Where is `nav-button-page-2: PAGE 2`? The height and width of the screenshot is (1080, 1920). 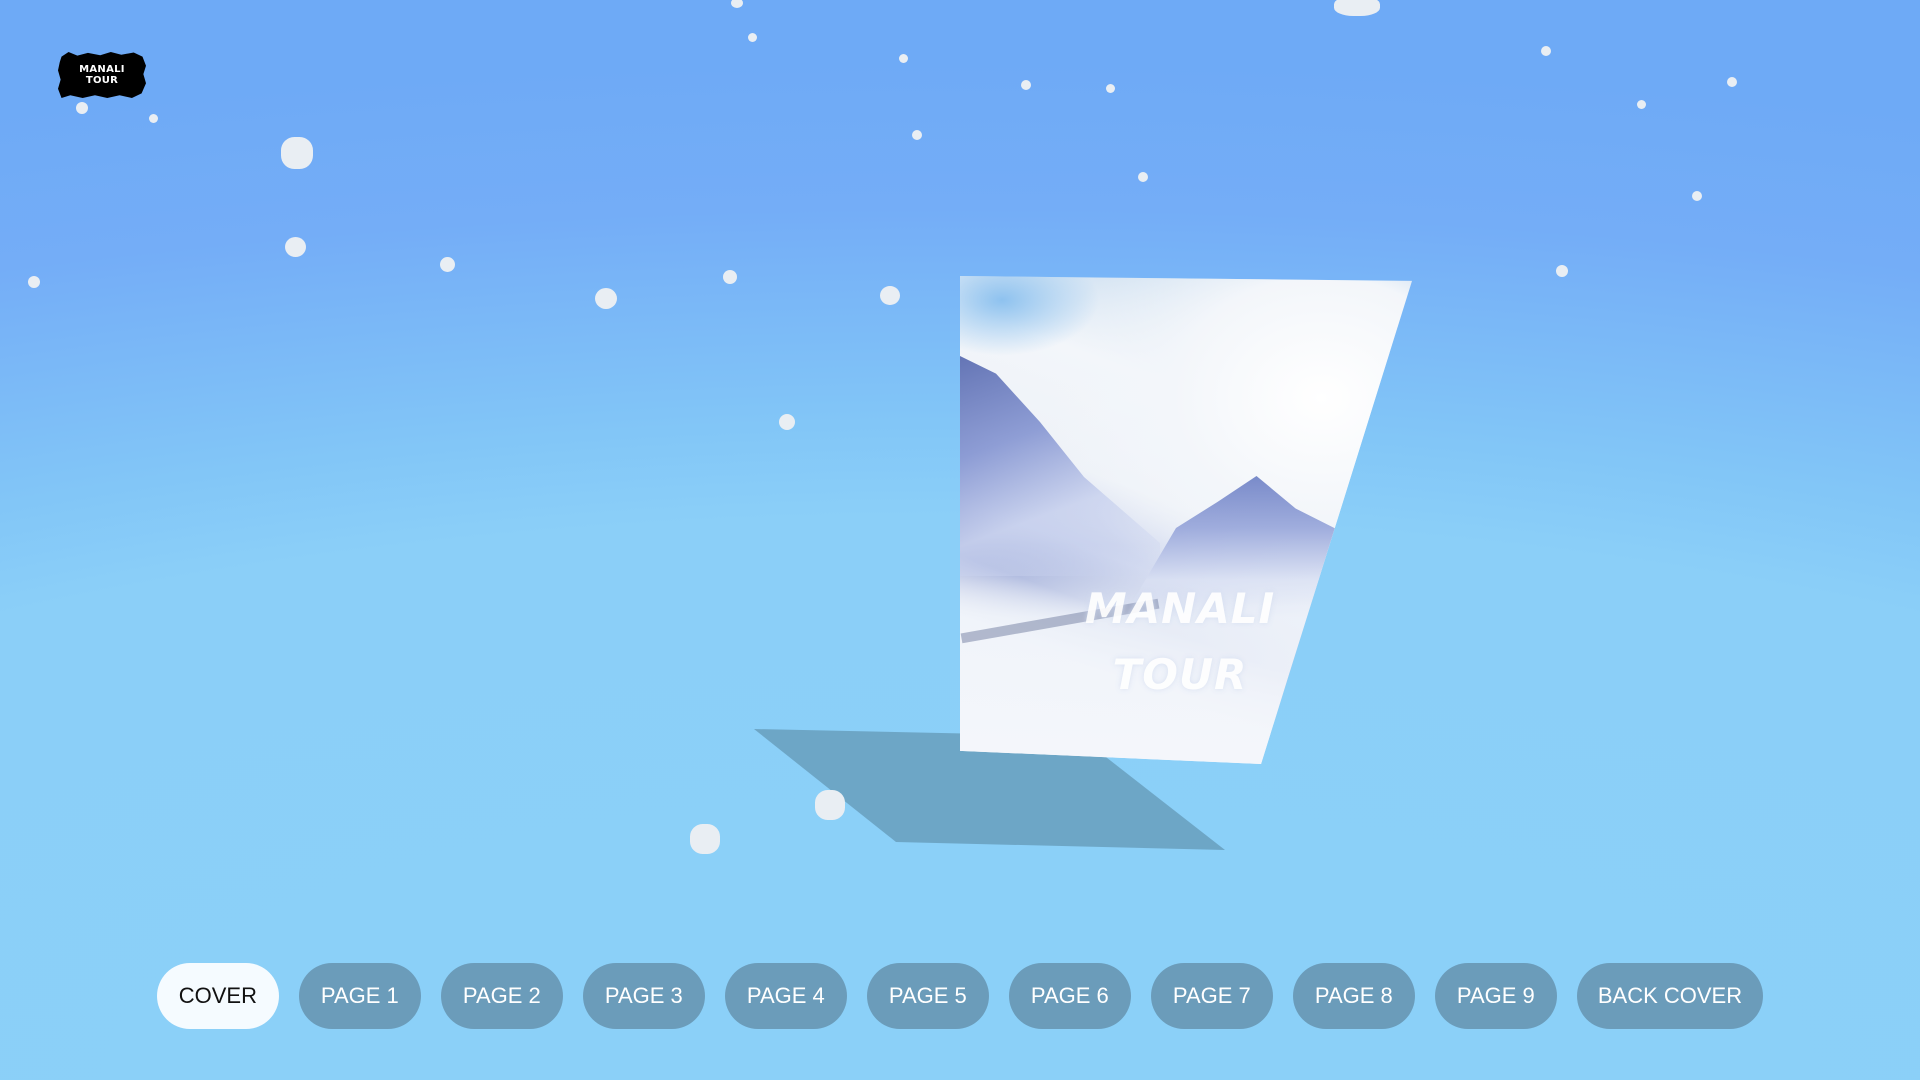 nav-button-page-2: PAGE 2 is located at coordinates (501, 996).